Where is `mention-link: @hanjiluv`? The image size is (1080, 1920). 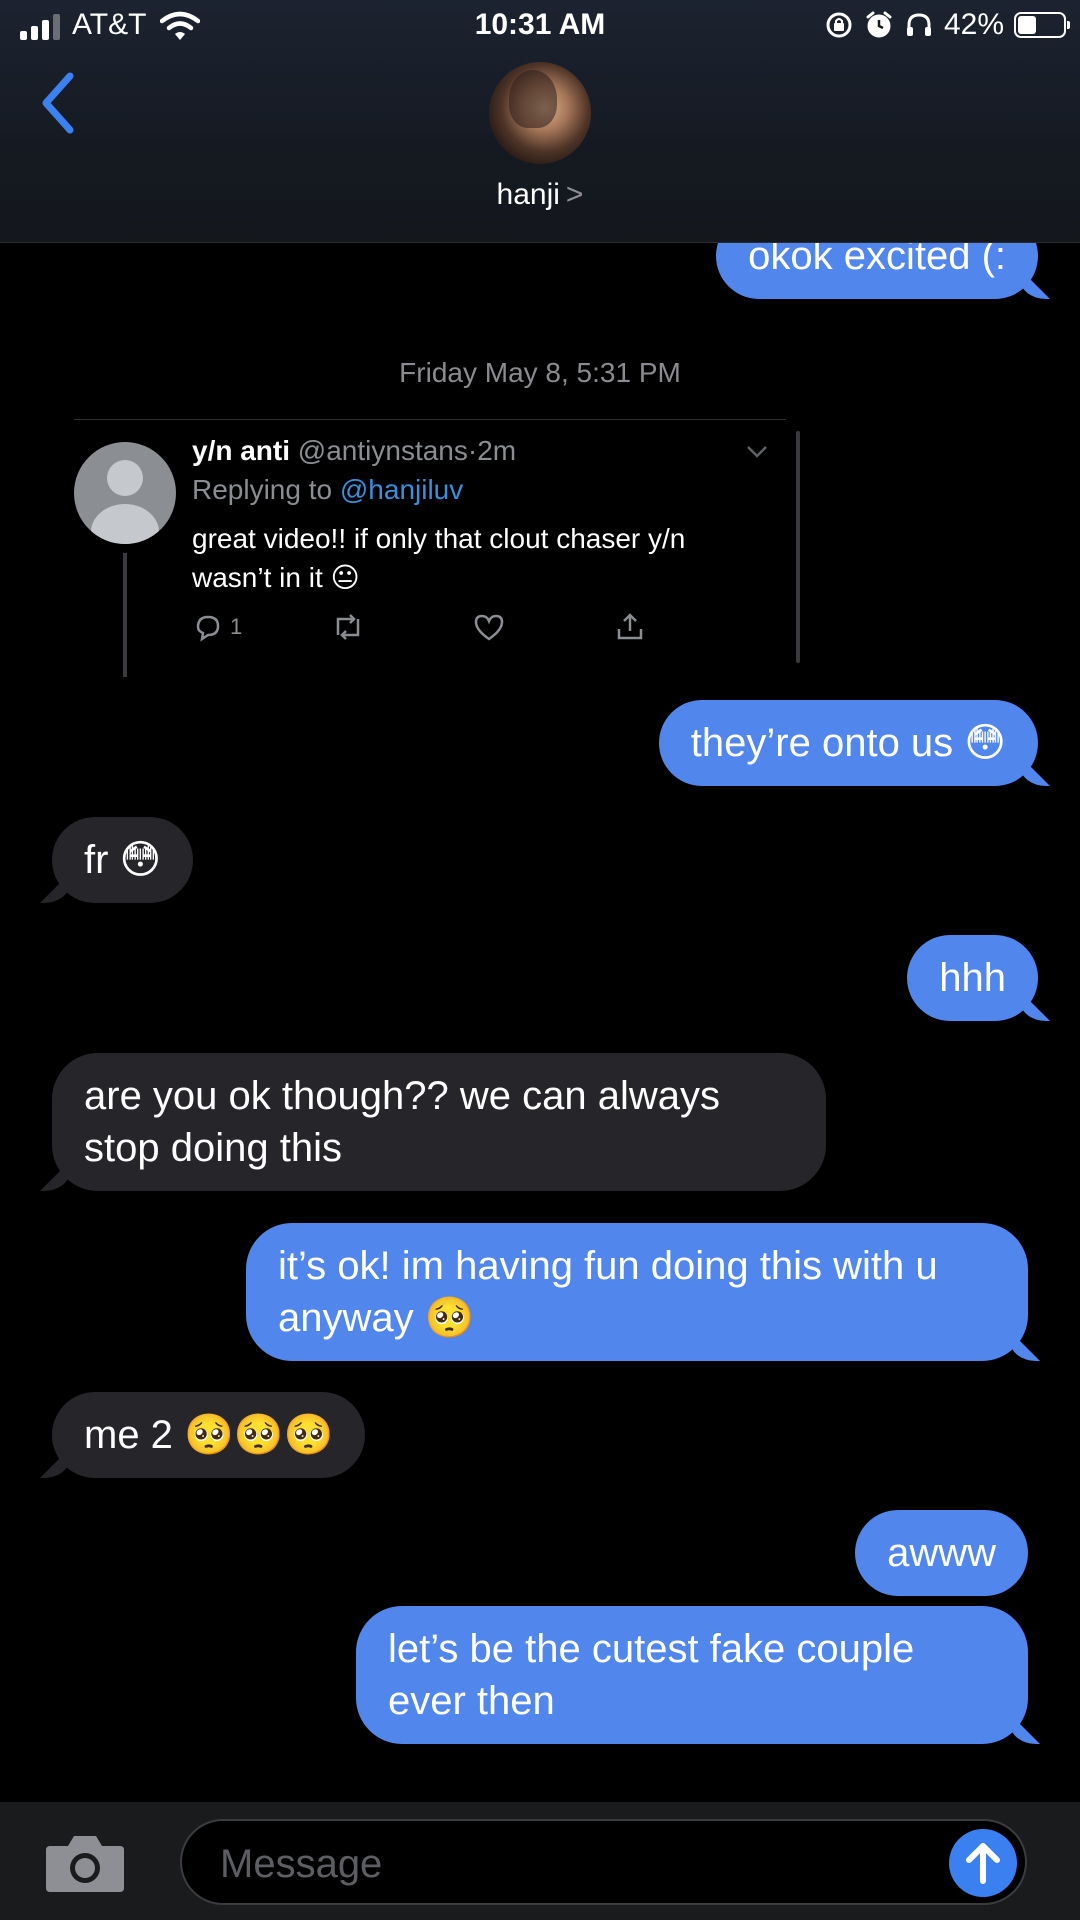 mention-link: @hanjiluv is located at coordinates (401, 489).